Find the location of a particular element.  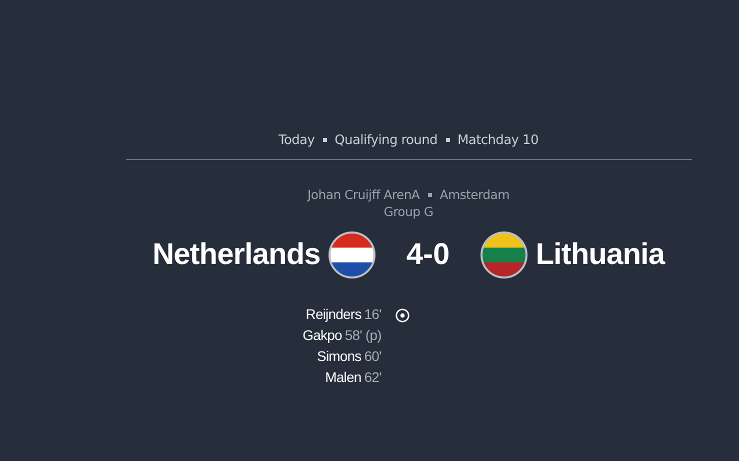

scorer-name: Simons is located at coordinates (339, 356).